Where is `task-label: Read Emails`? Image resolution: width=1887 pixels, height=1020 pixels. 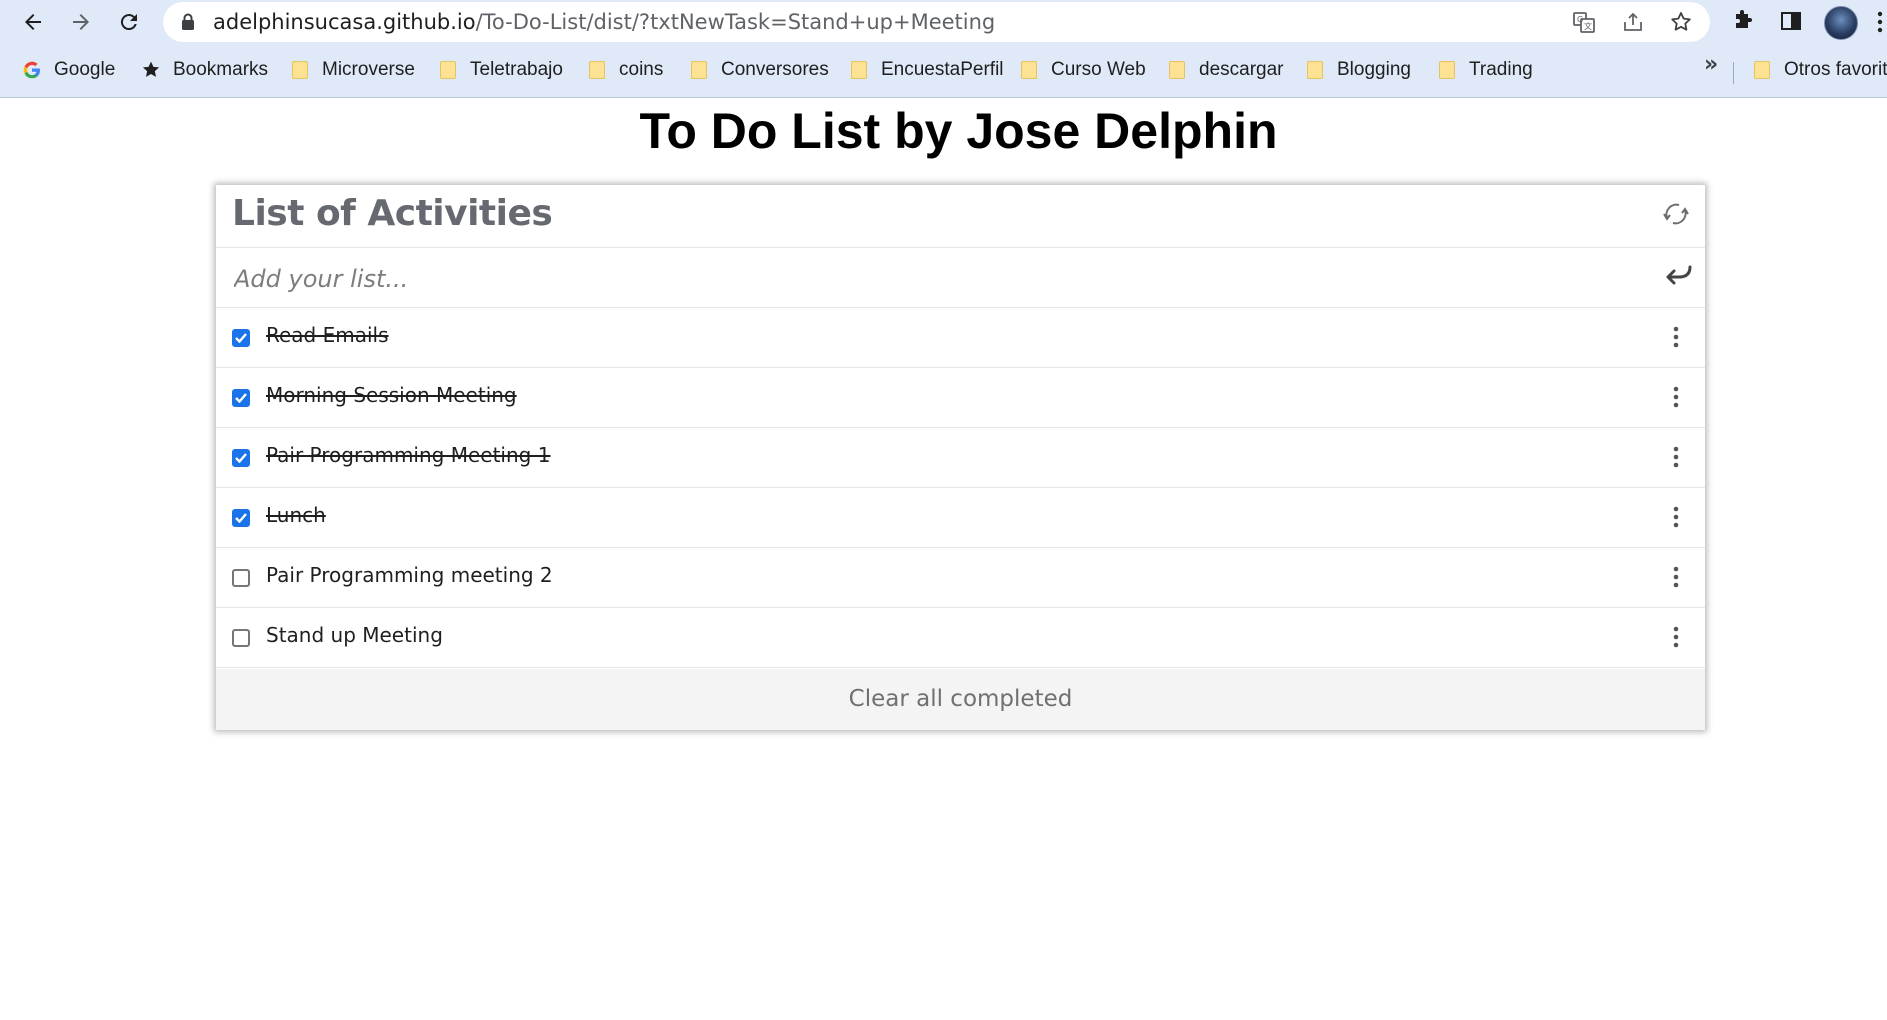
task-label: Read Emails is located at coordinates (327, 335).